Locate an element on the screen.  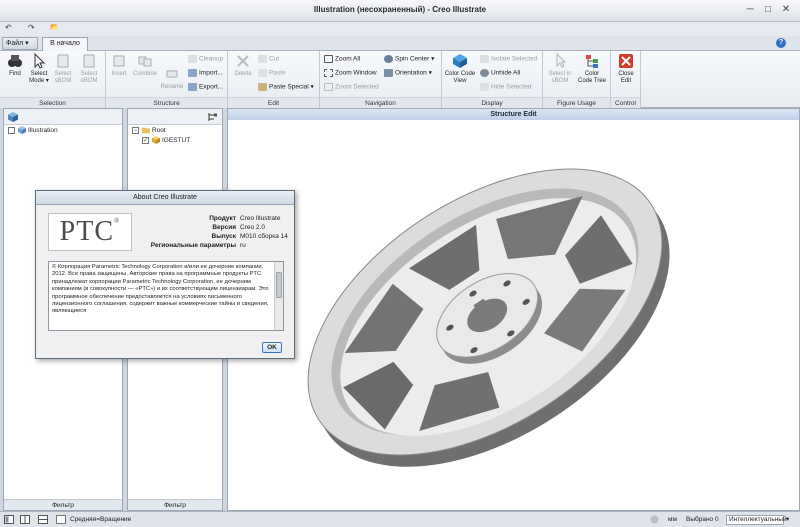
delete-label: Delete is located at coordinates (243, 74).